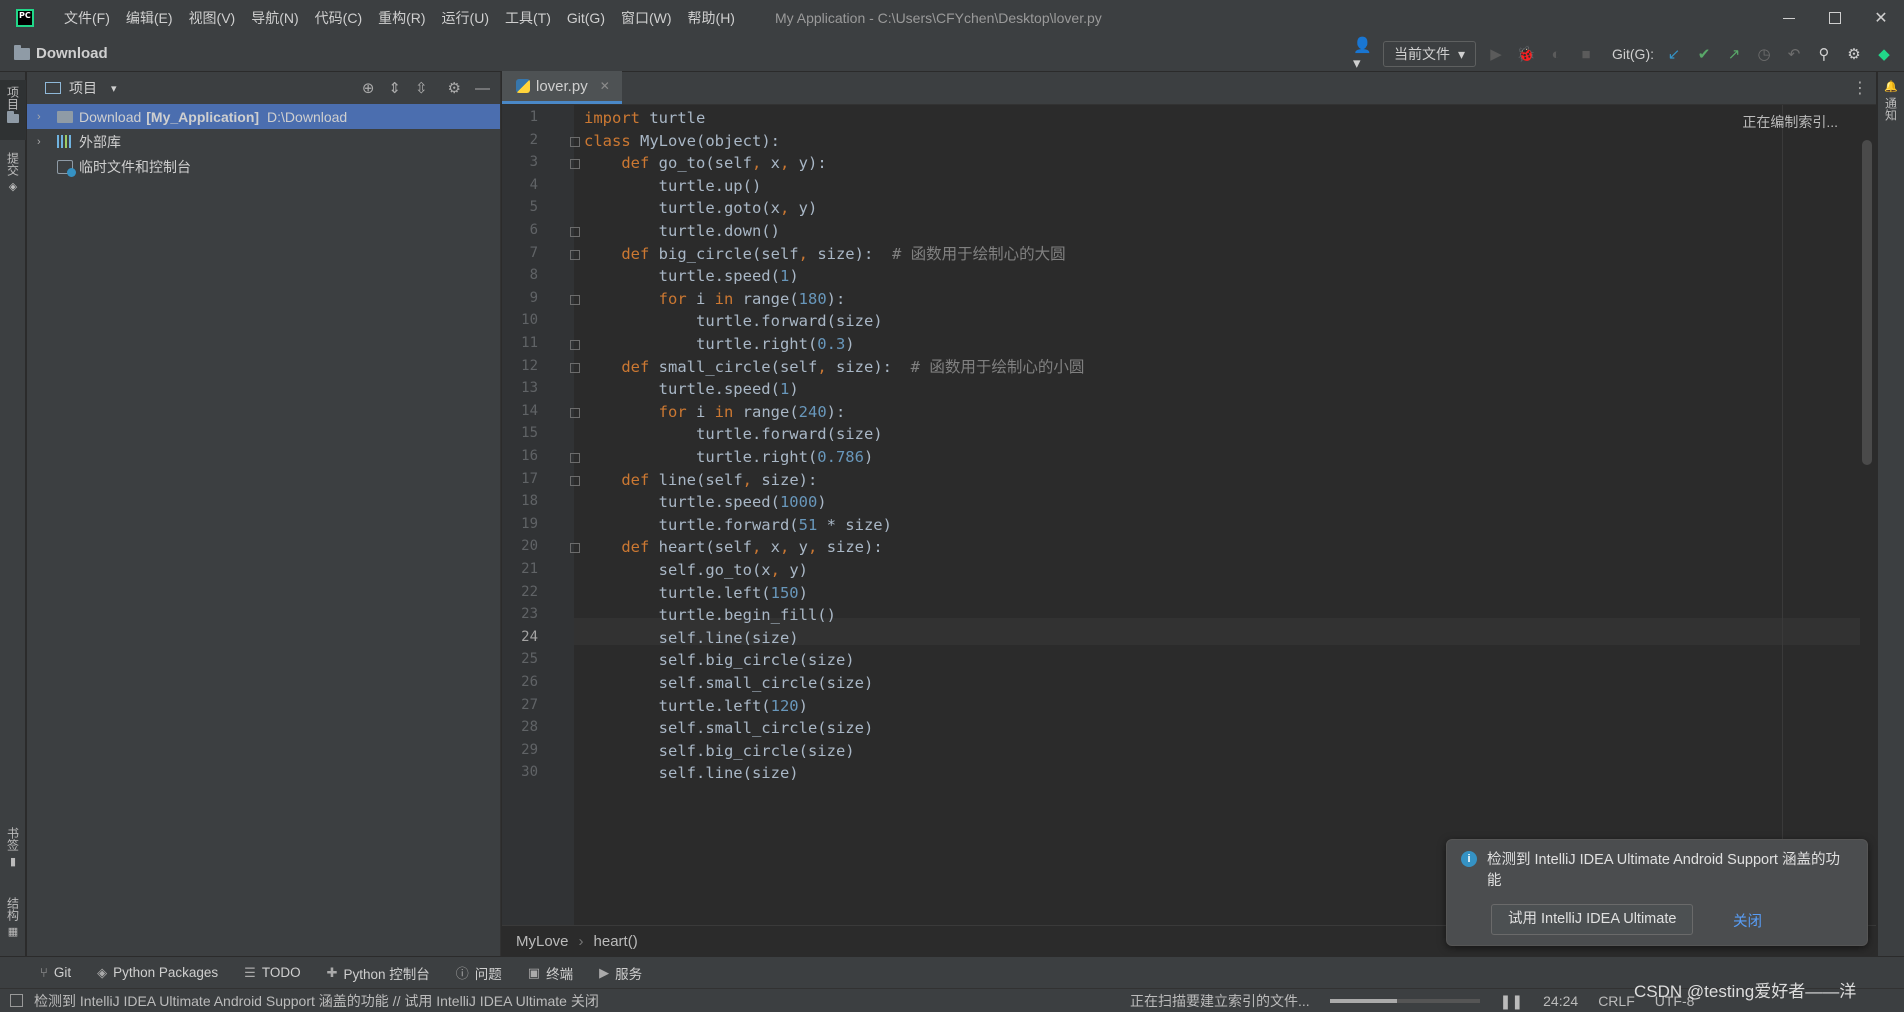  I want to click on locate-icon: ⊕, so click(368, 88).